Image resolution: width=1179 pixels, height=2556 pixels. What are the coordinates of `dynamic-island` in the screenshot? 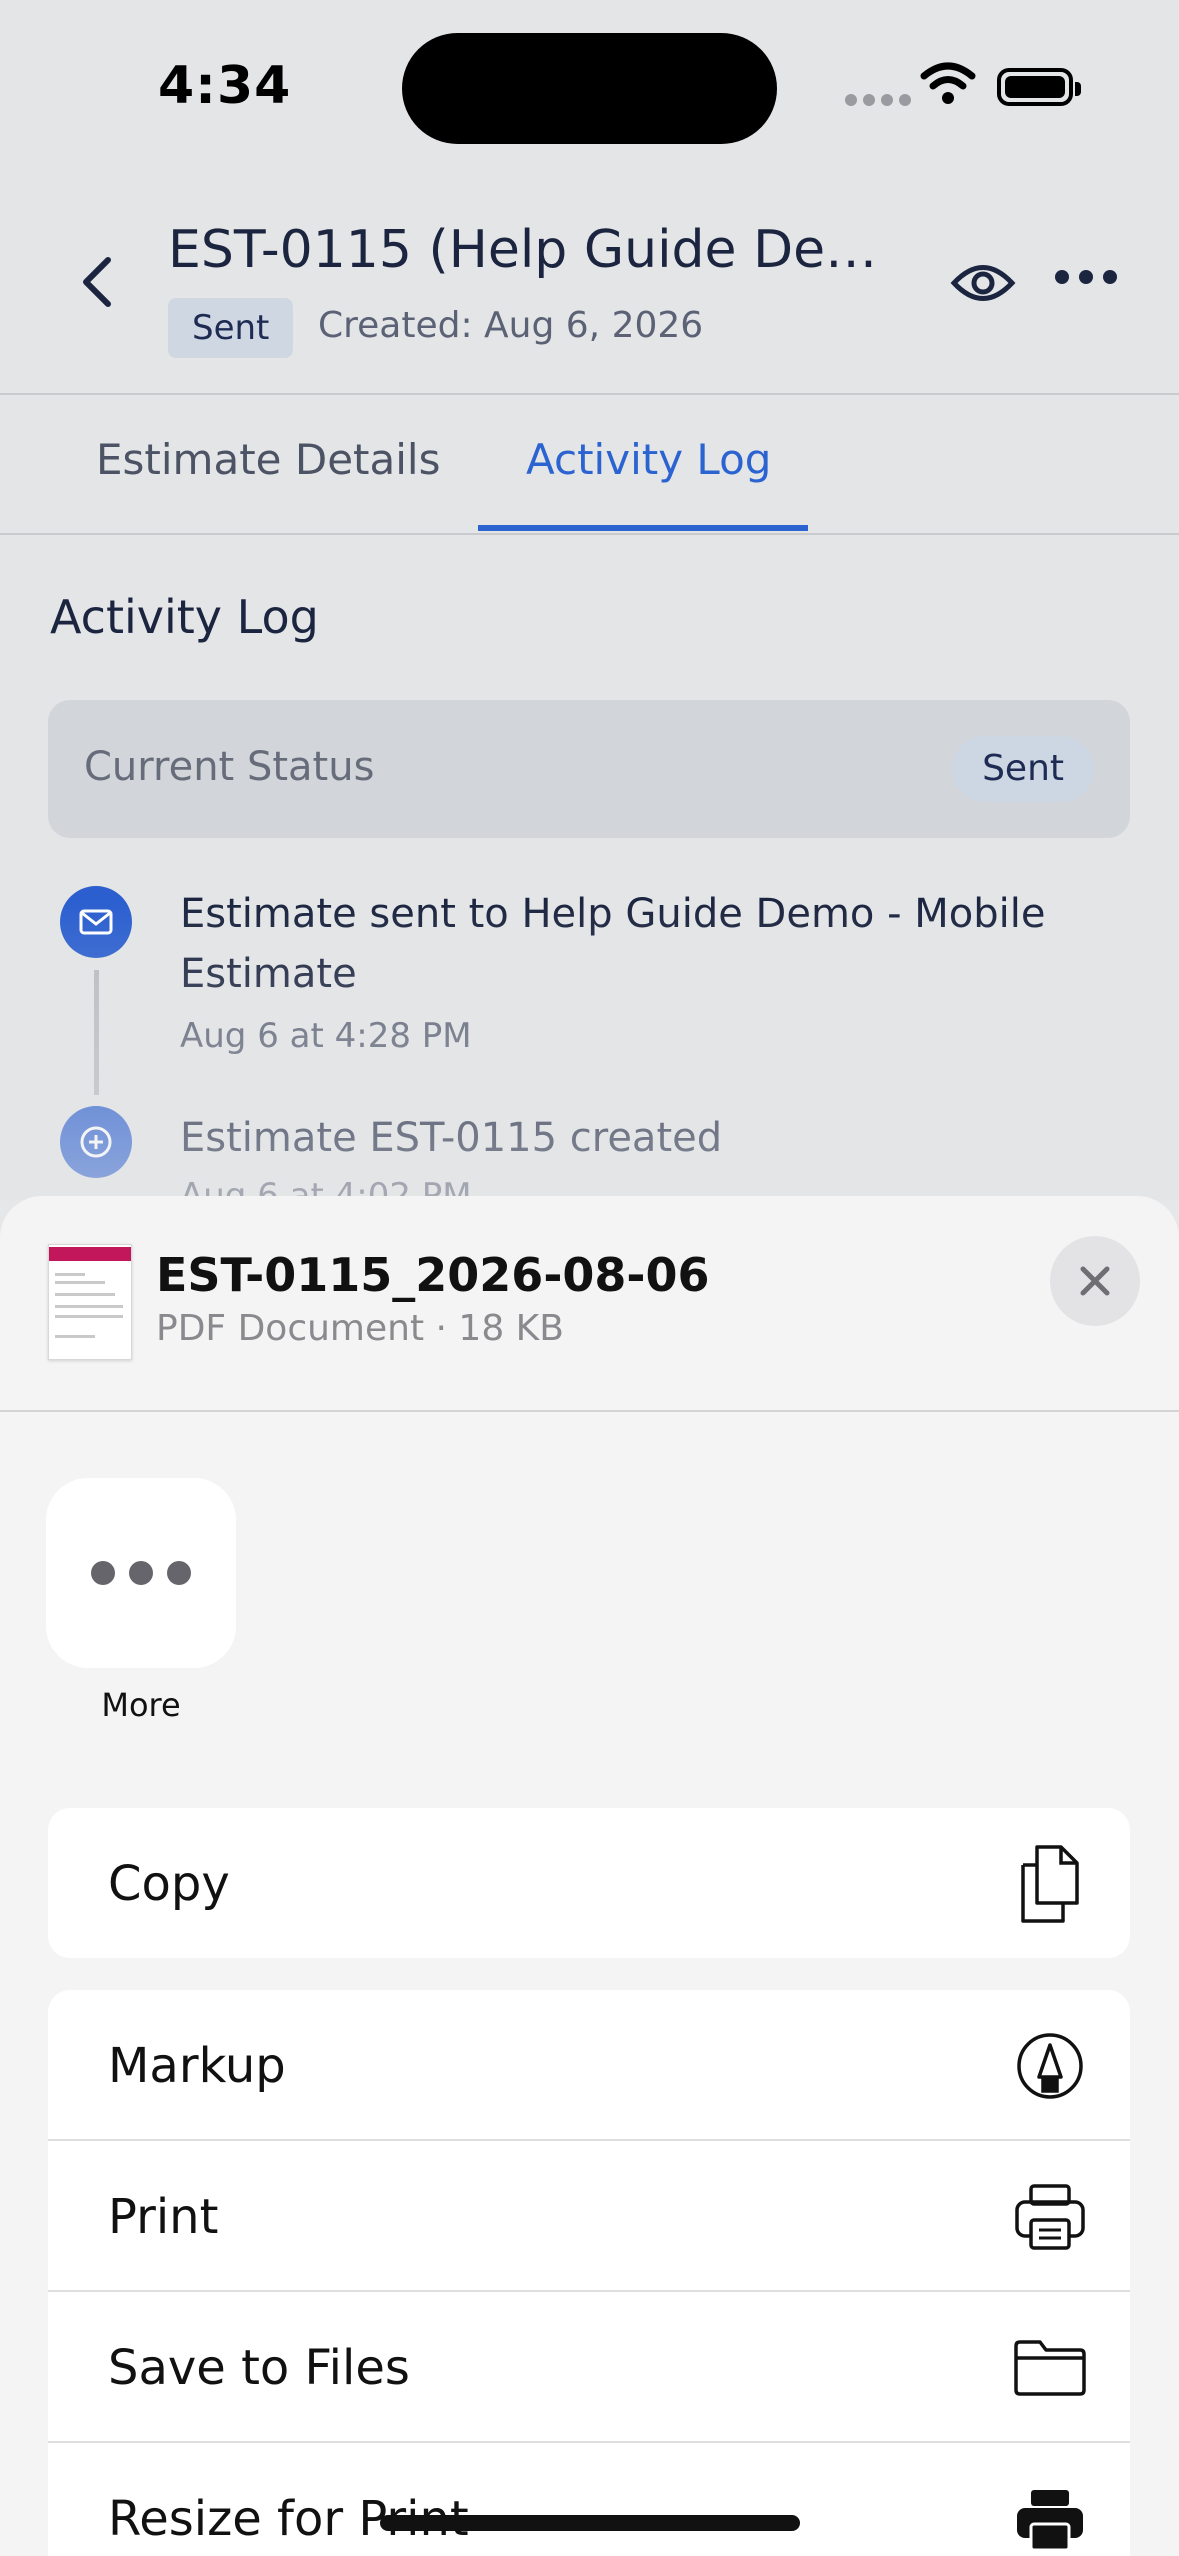 It's located at (589, 88).